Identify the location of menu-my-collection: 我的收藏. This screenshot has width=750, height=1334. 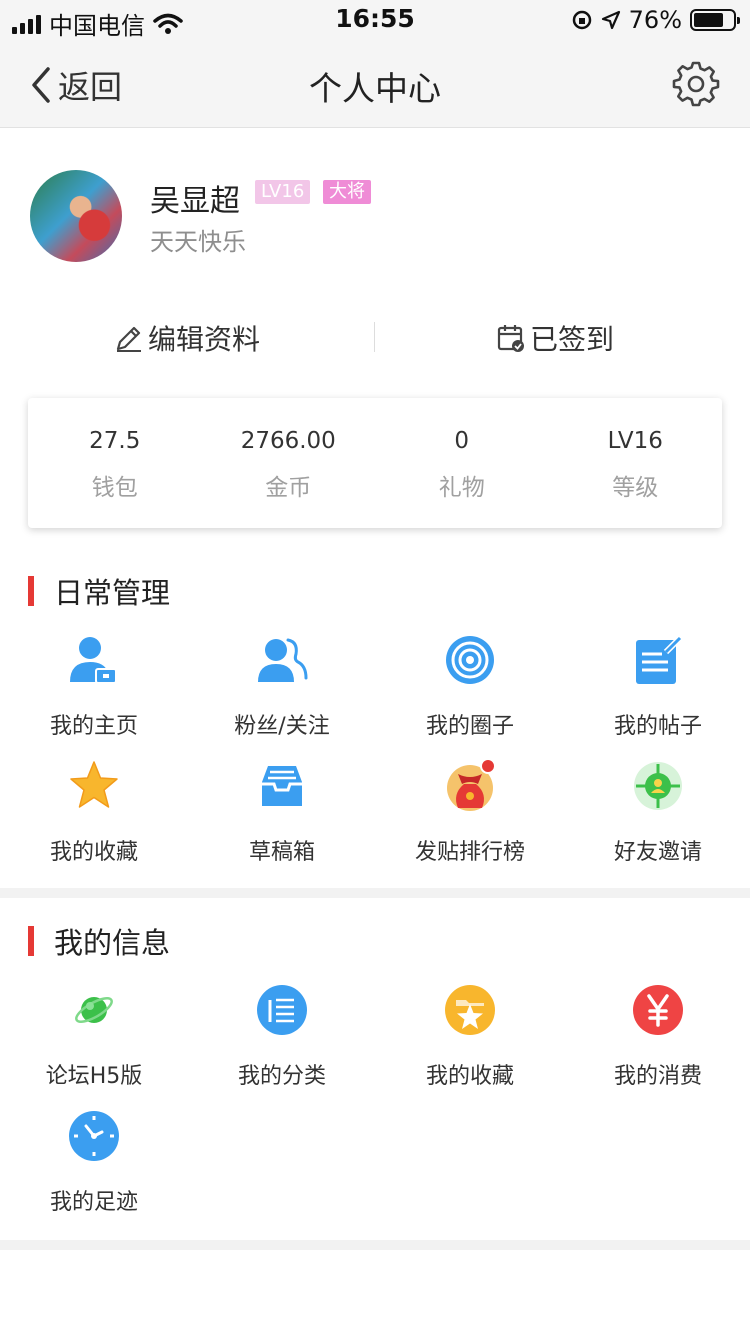
(470, 1041).